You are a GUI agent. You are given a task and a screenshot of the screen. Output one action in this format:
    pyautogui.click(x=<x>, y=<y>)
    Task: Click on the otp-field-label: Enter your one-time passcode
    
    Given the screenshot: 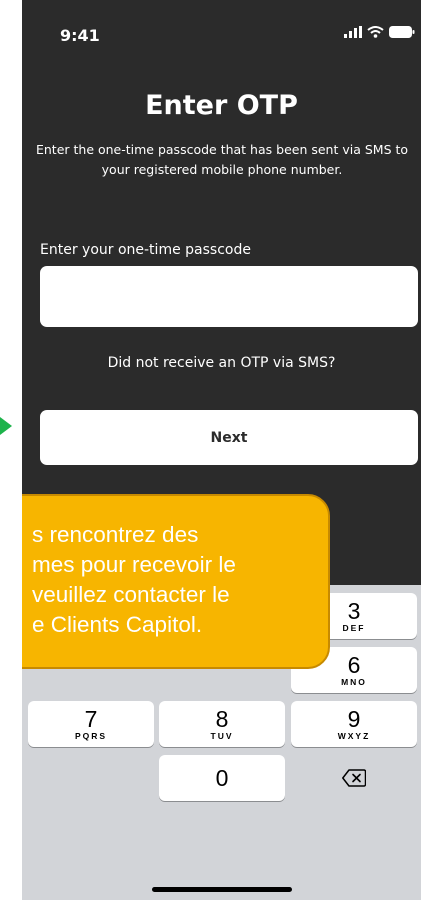 What is the action you would take?
    pyautogui.click(x=145, y=250)
    